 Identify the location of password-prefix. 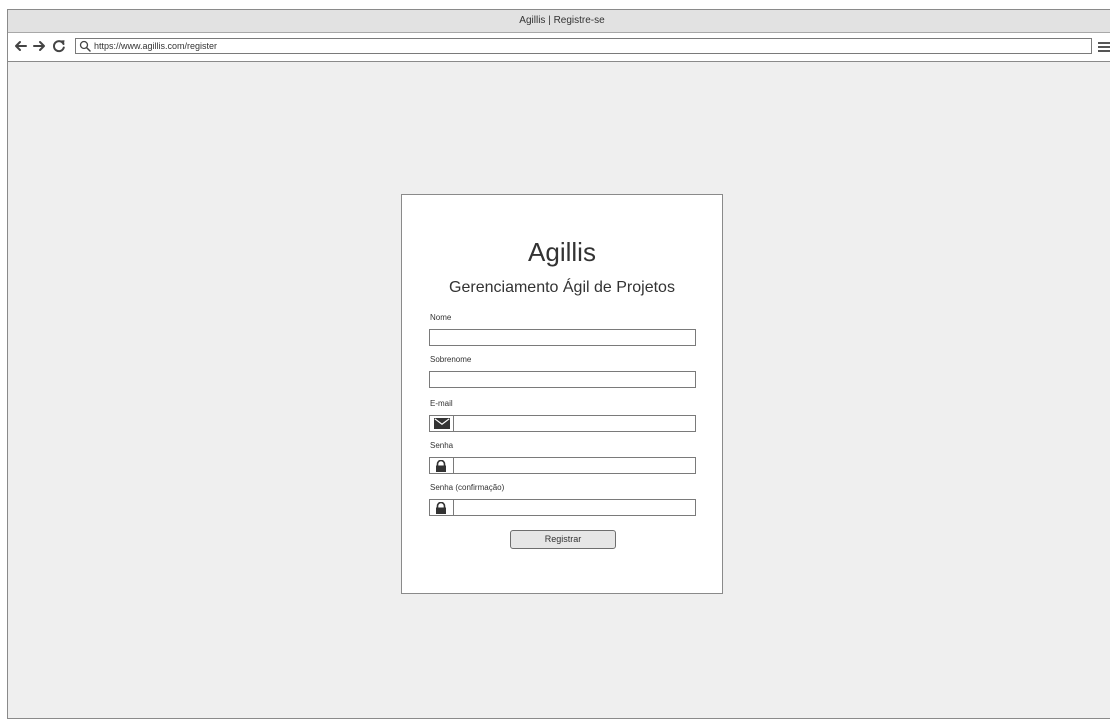
(442, 465).